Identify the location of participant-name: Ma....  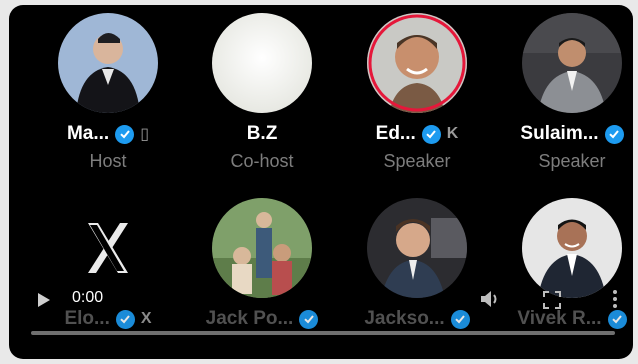
(88, 133).